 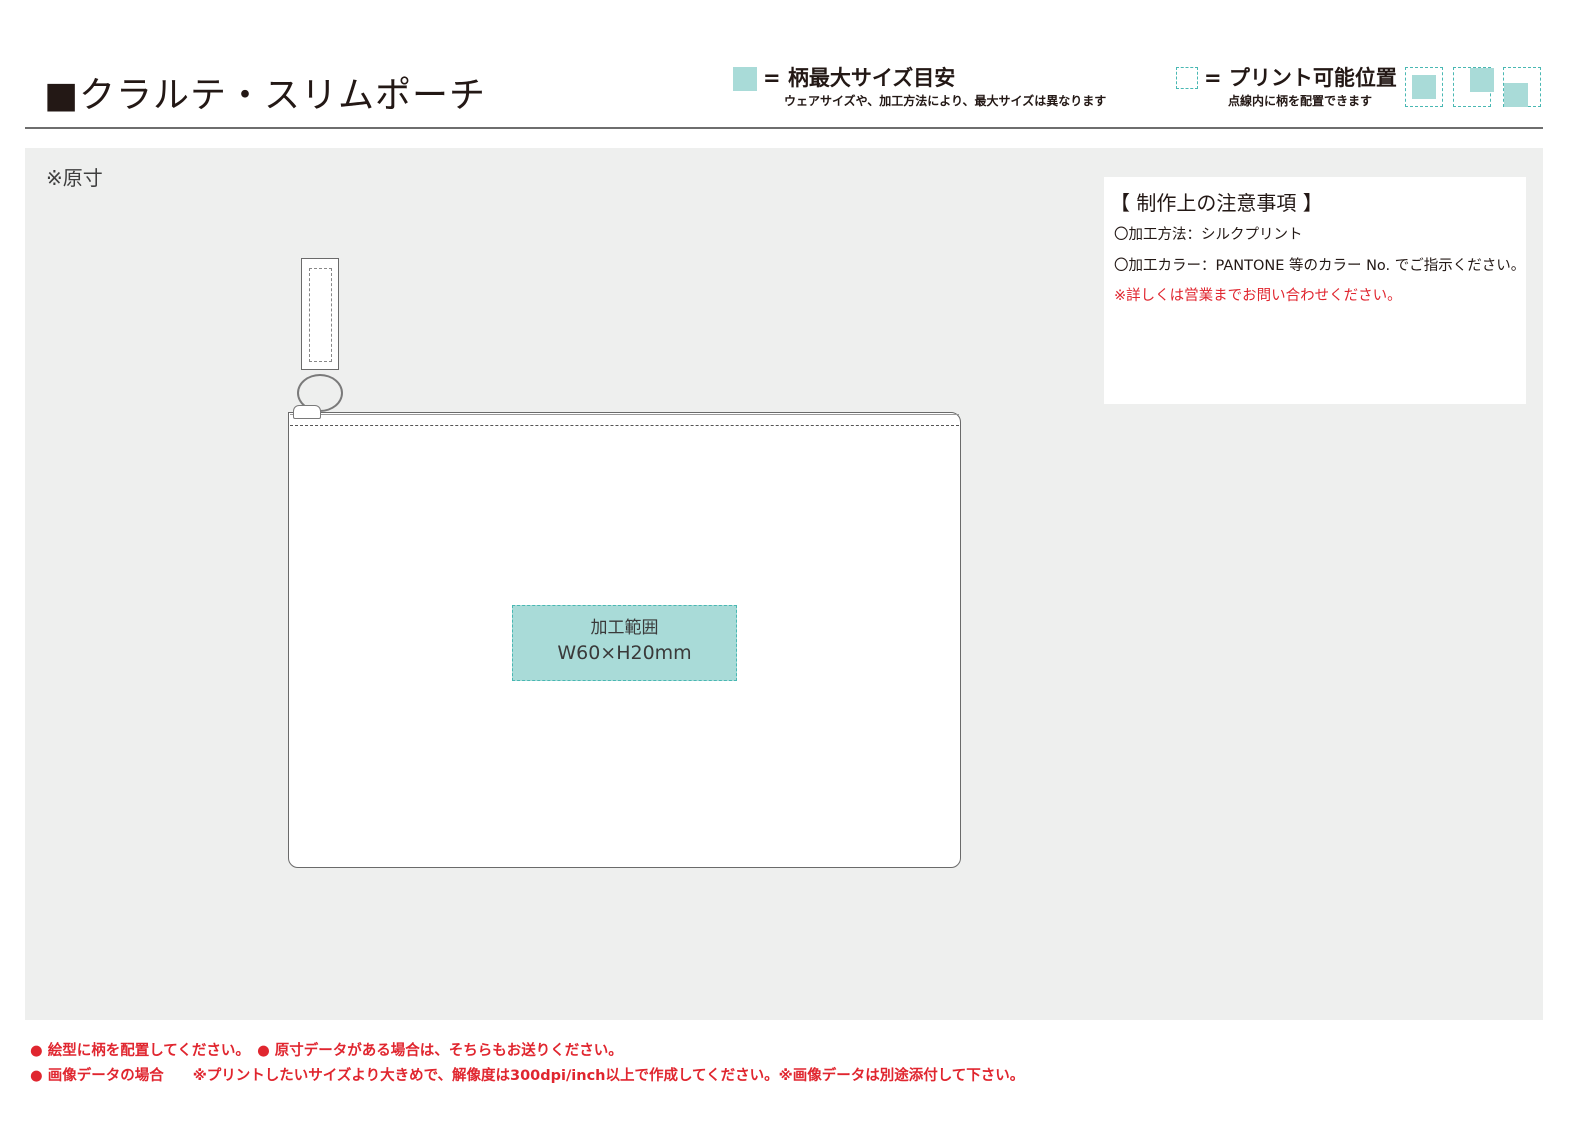 What do you see at coordinates (1516, 95) in the screenshot?
I see `placement-bottom-fill` at bounding box center [1516, 95].